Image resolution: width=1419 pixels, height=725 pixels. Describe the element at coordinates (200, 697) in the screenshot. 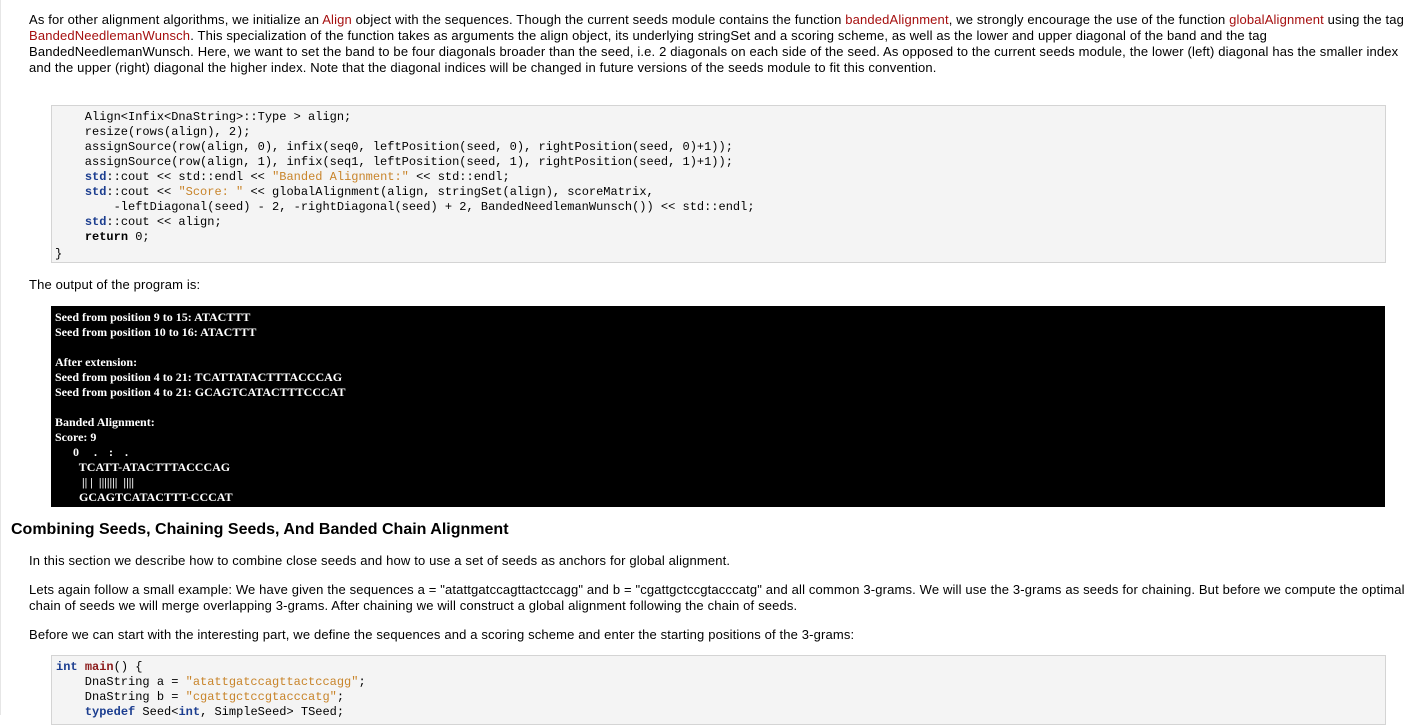

I see `code-line: DnaString b = "cgattgctccgtacccatg";` at that location.